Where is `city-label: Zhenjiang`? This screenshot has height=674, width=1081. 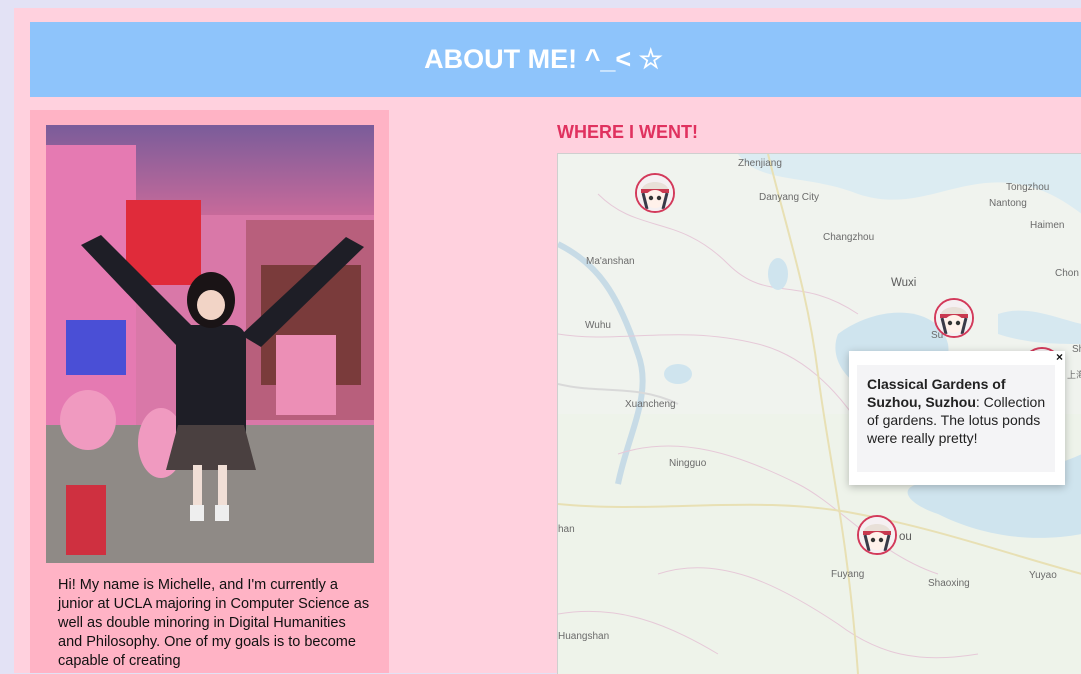 city-label: Zhenjiang is located at coordinates (760, 163).